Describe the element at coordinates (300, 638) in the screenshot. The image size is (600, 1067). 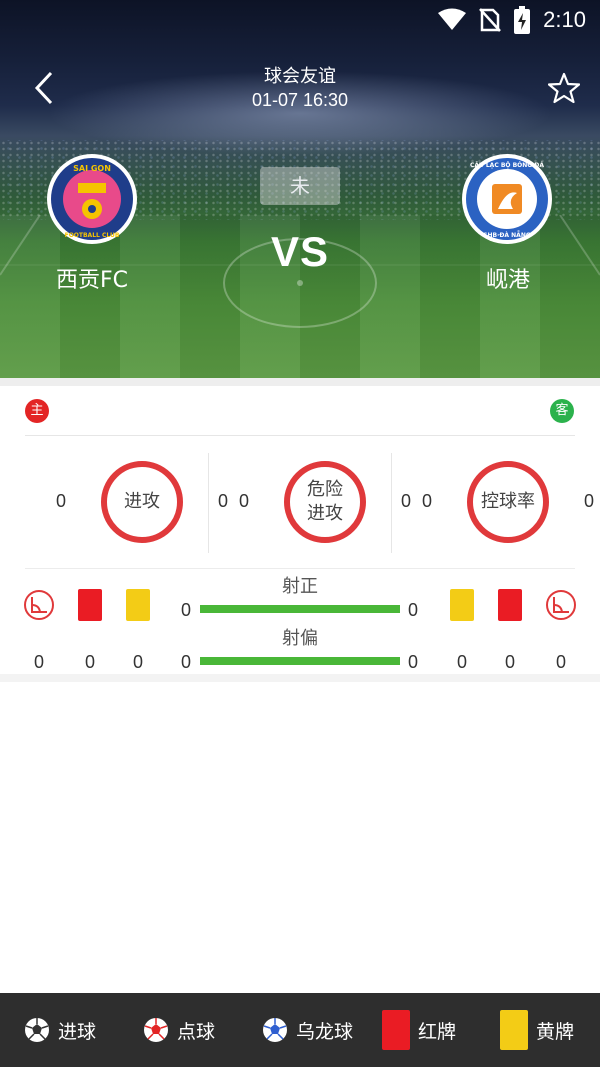
I see `shots-off-target-label: 射偏` at that location.